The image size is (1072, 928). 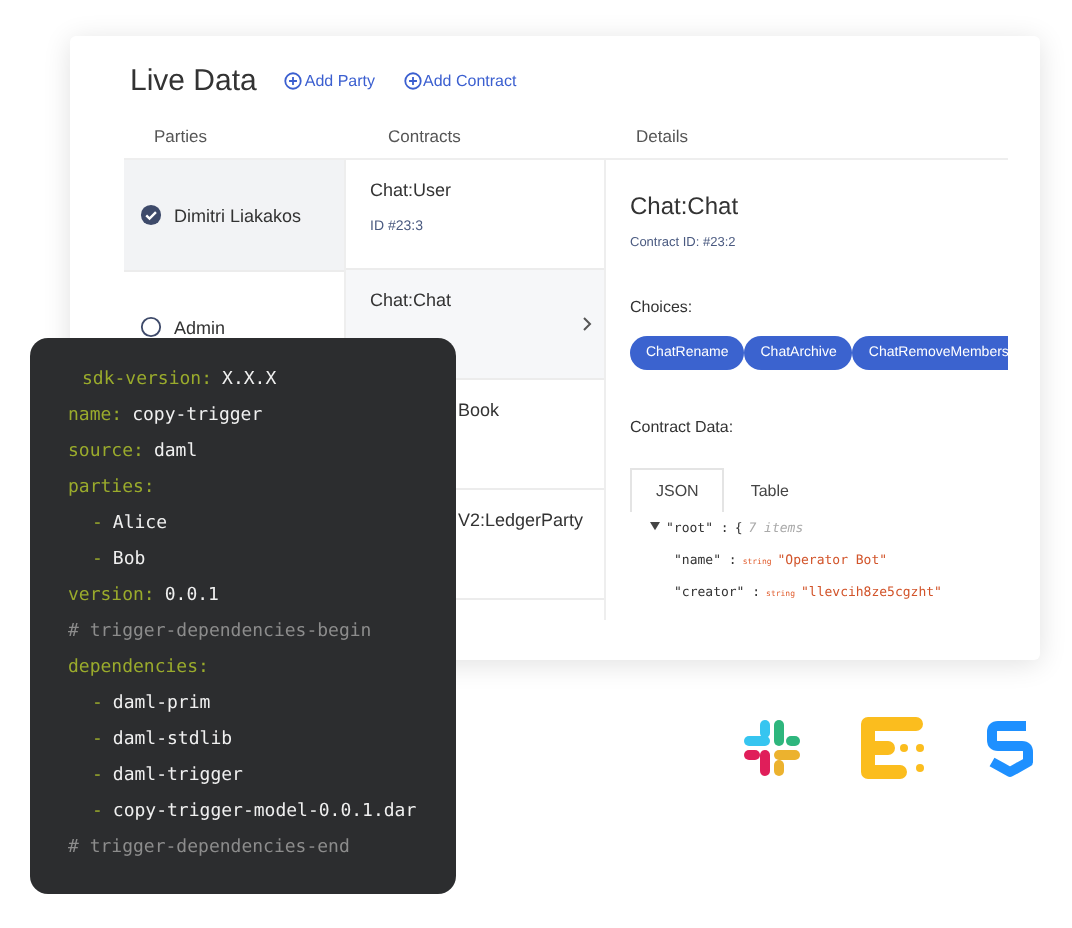 What do you see at coordinates (95, 416) in the screenshot?
I see `yaml-key: name:` at bounding box center [95, 416].